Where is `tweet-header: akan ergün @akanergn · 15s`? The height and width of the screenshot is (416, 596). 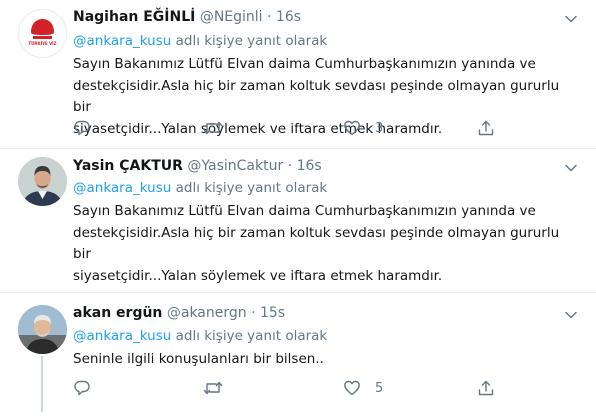
tweet-header: akan ergün @akanergn · 15s is located at coordinates (179, 313).